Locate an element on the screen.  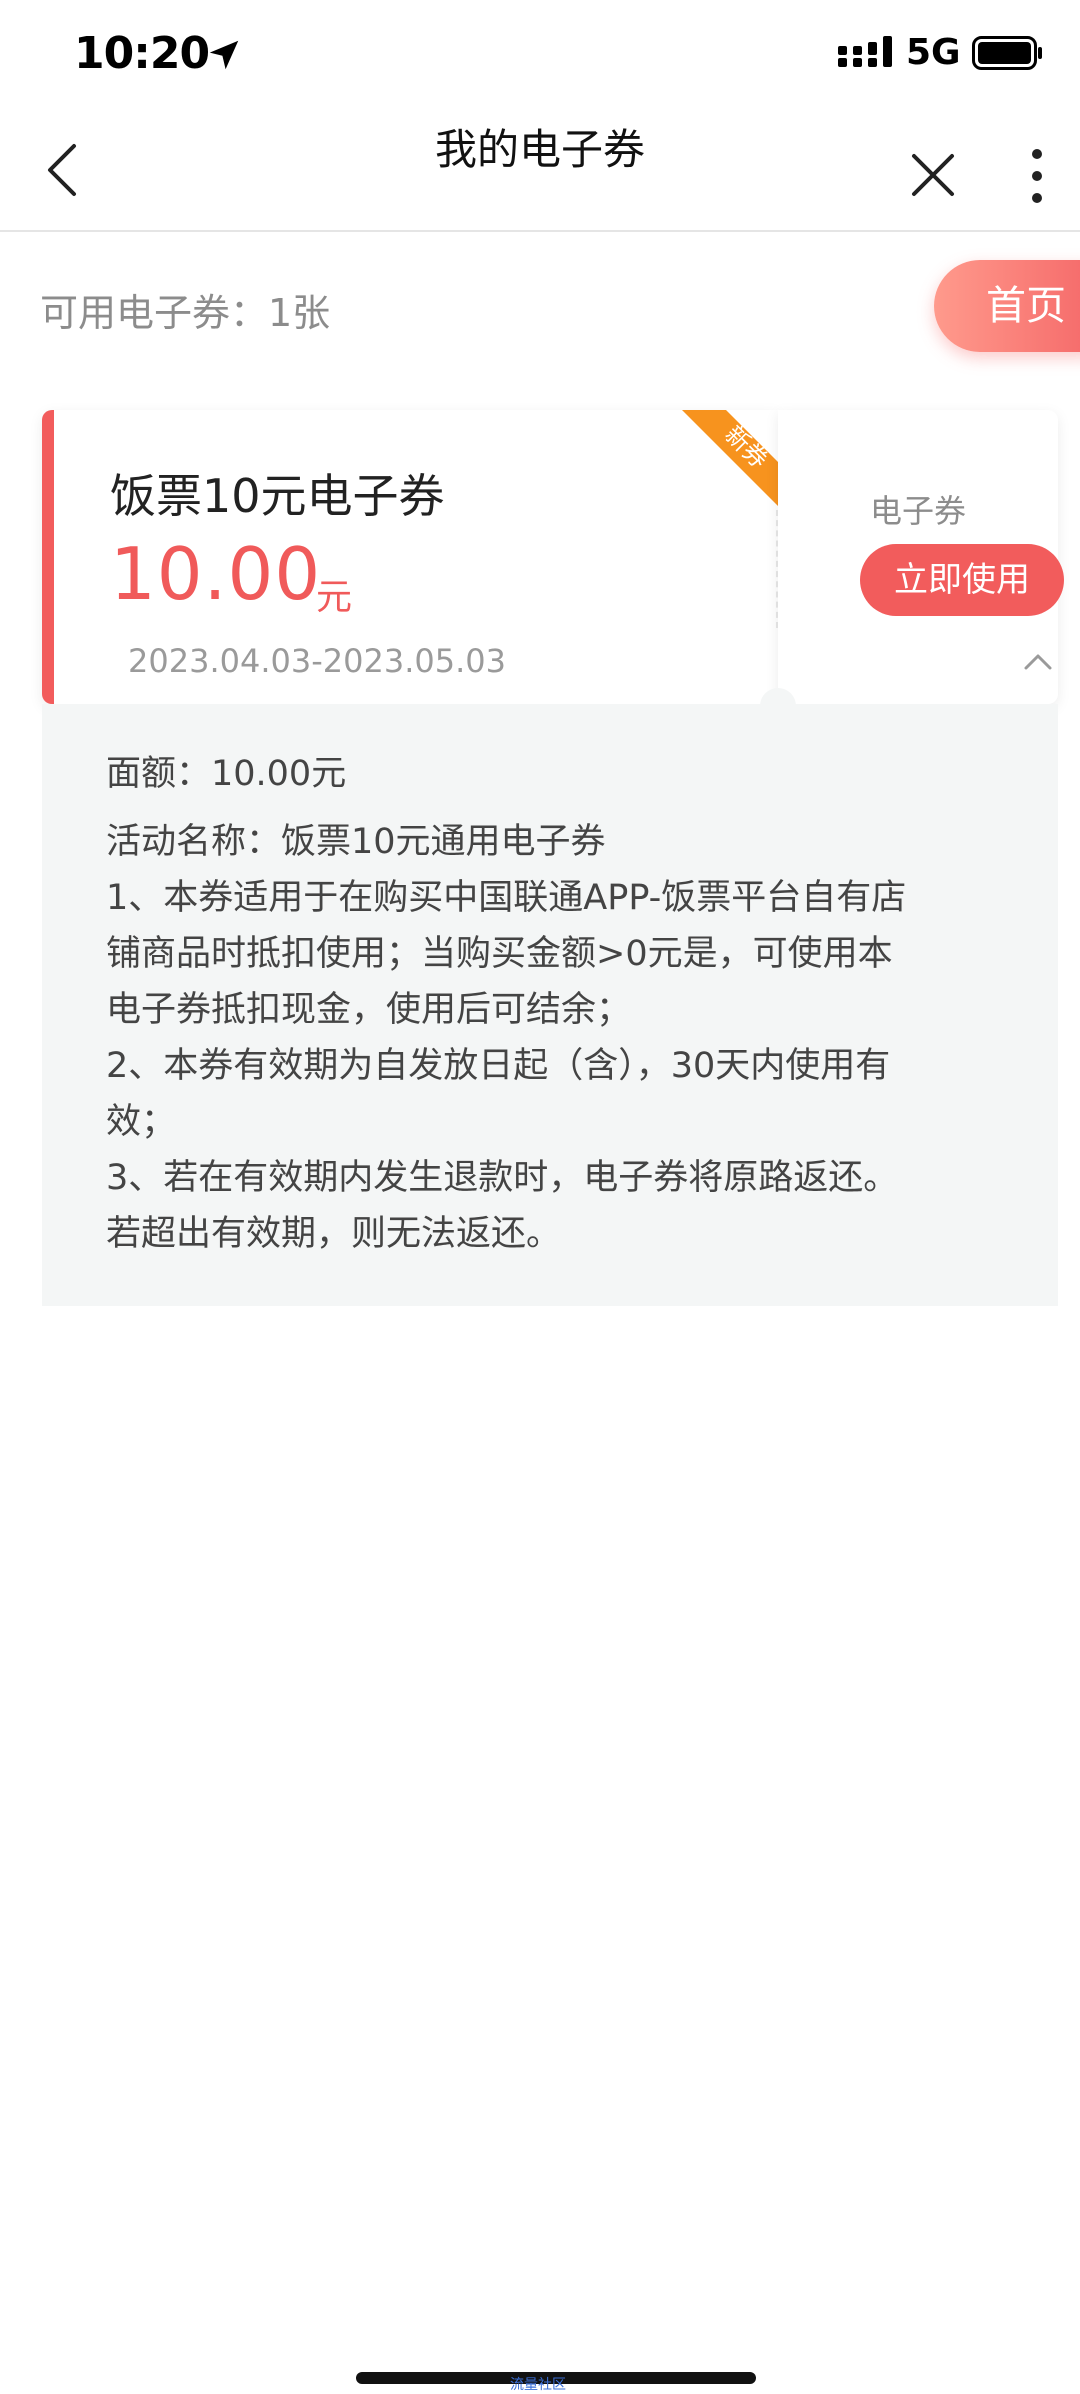
status-time: 10:20 is located at coordinates (142, 53).